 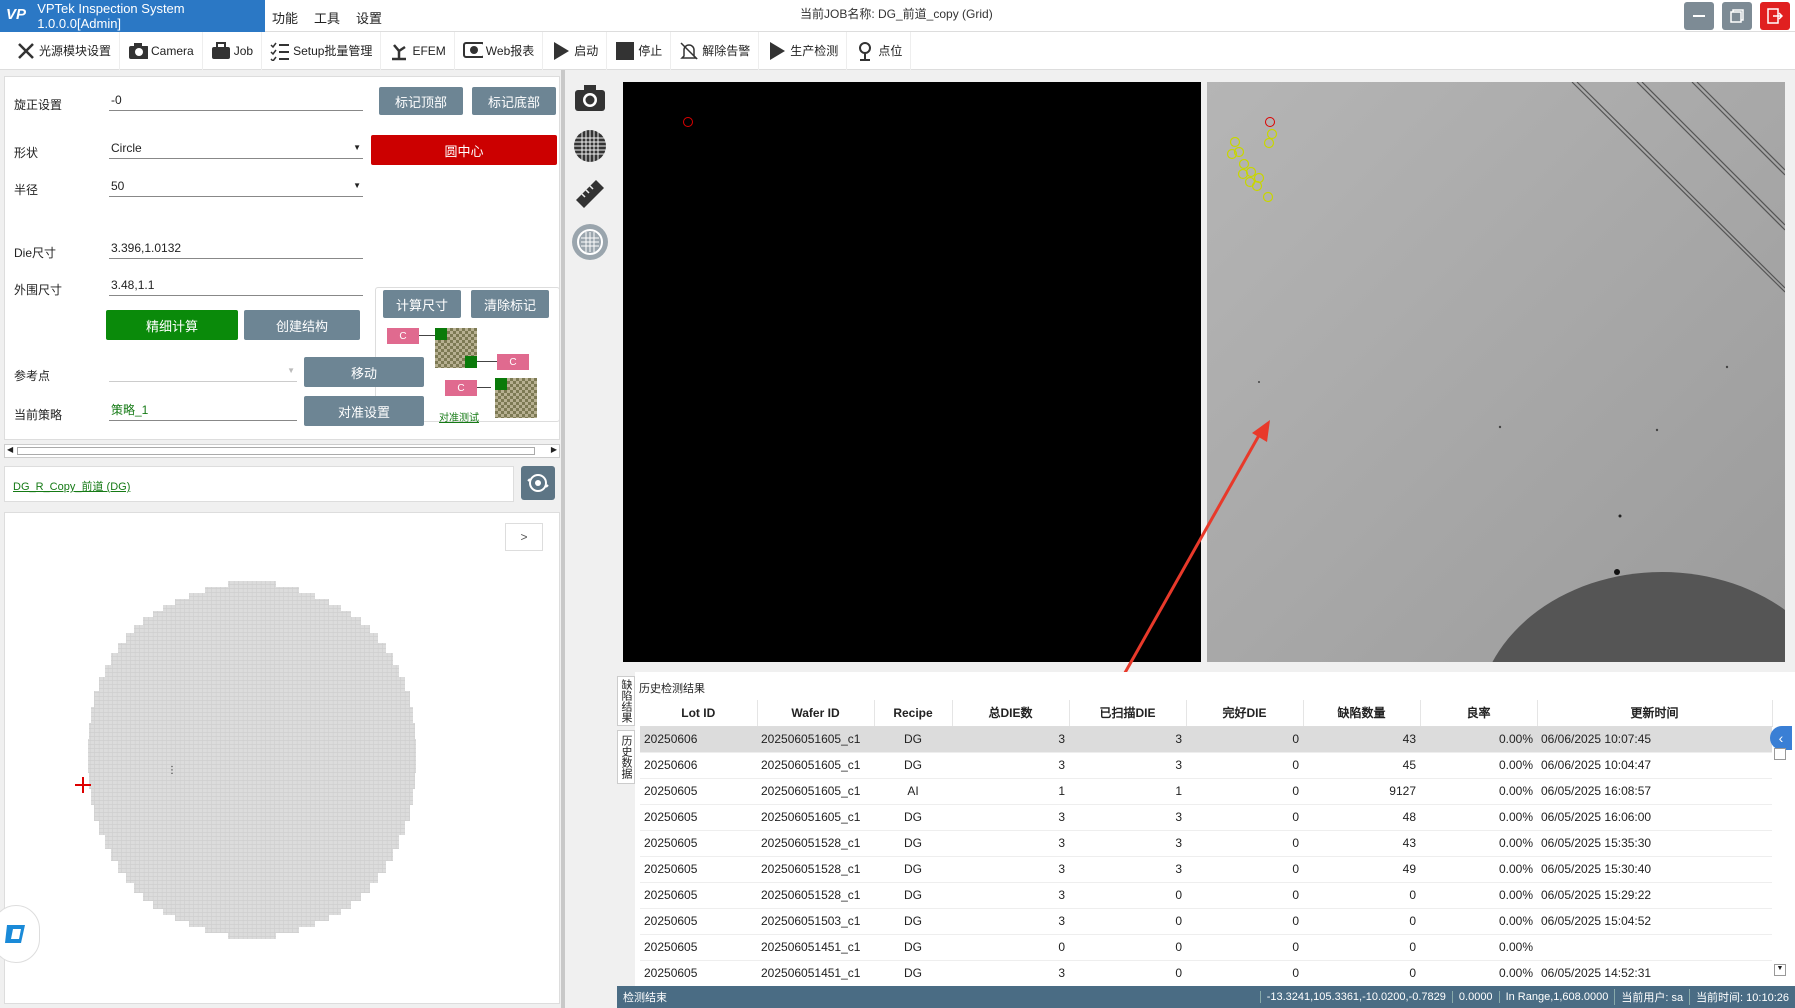 What do you see at coordinates (698, 765) in the screenshot?
I see `table-cell: 20250606` at bounding box center [698, 765].